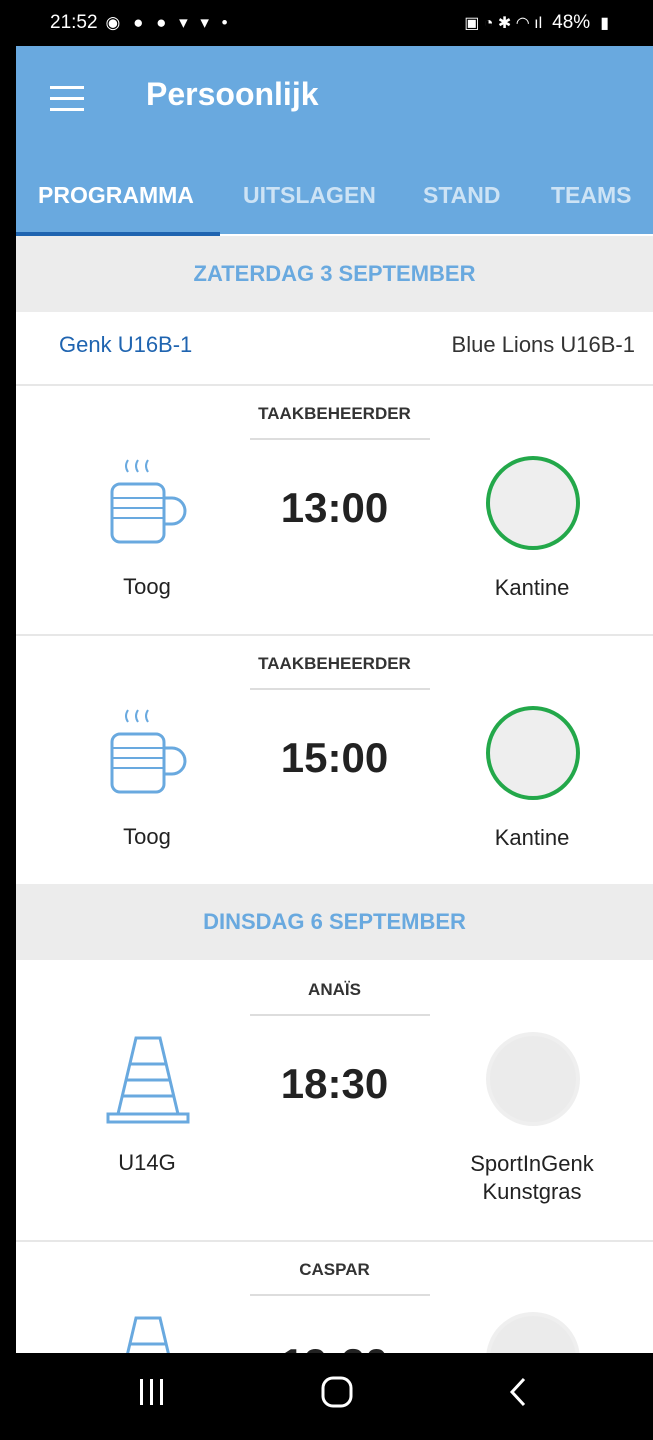 The image size is (653, 1440). I want to click on task-place-line2: Kunstgras, so click(532, 1191).